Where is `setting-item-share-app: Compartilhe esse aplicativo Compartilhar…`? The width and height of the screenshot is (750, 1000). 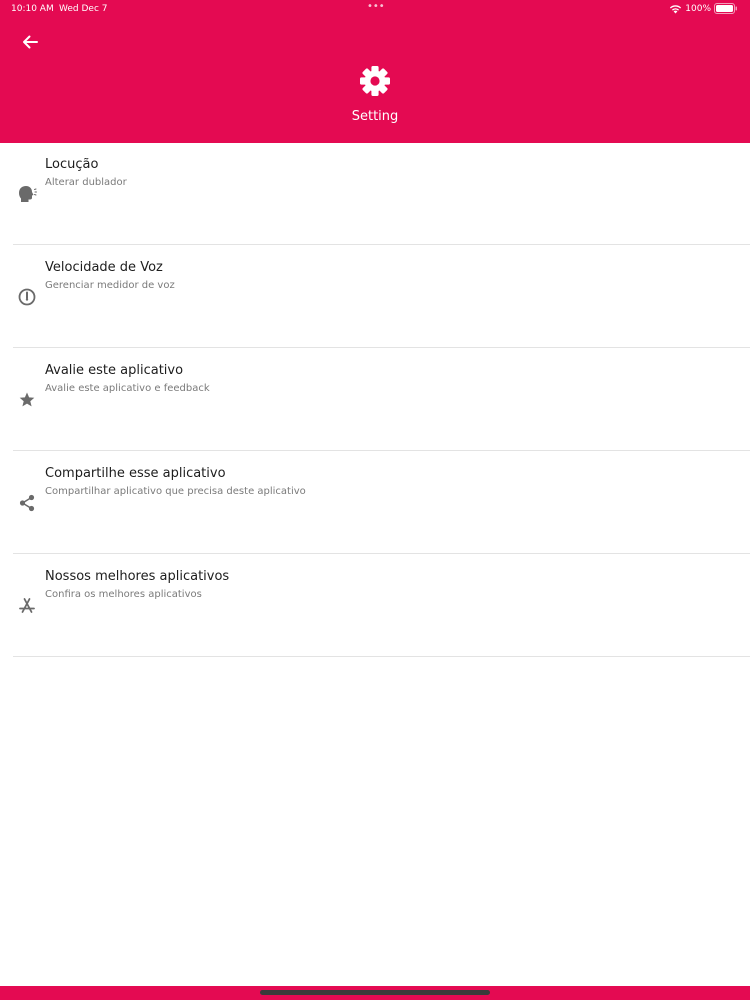
setting-item-share-app: Compartilhe esse aplicativo Compartilhar… is located at coordinates (375, 503).